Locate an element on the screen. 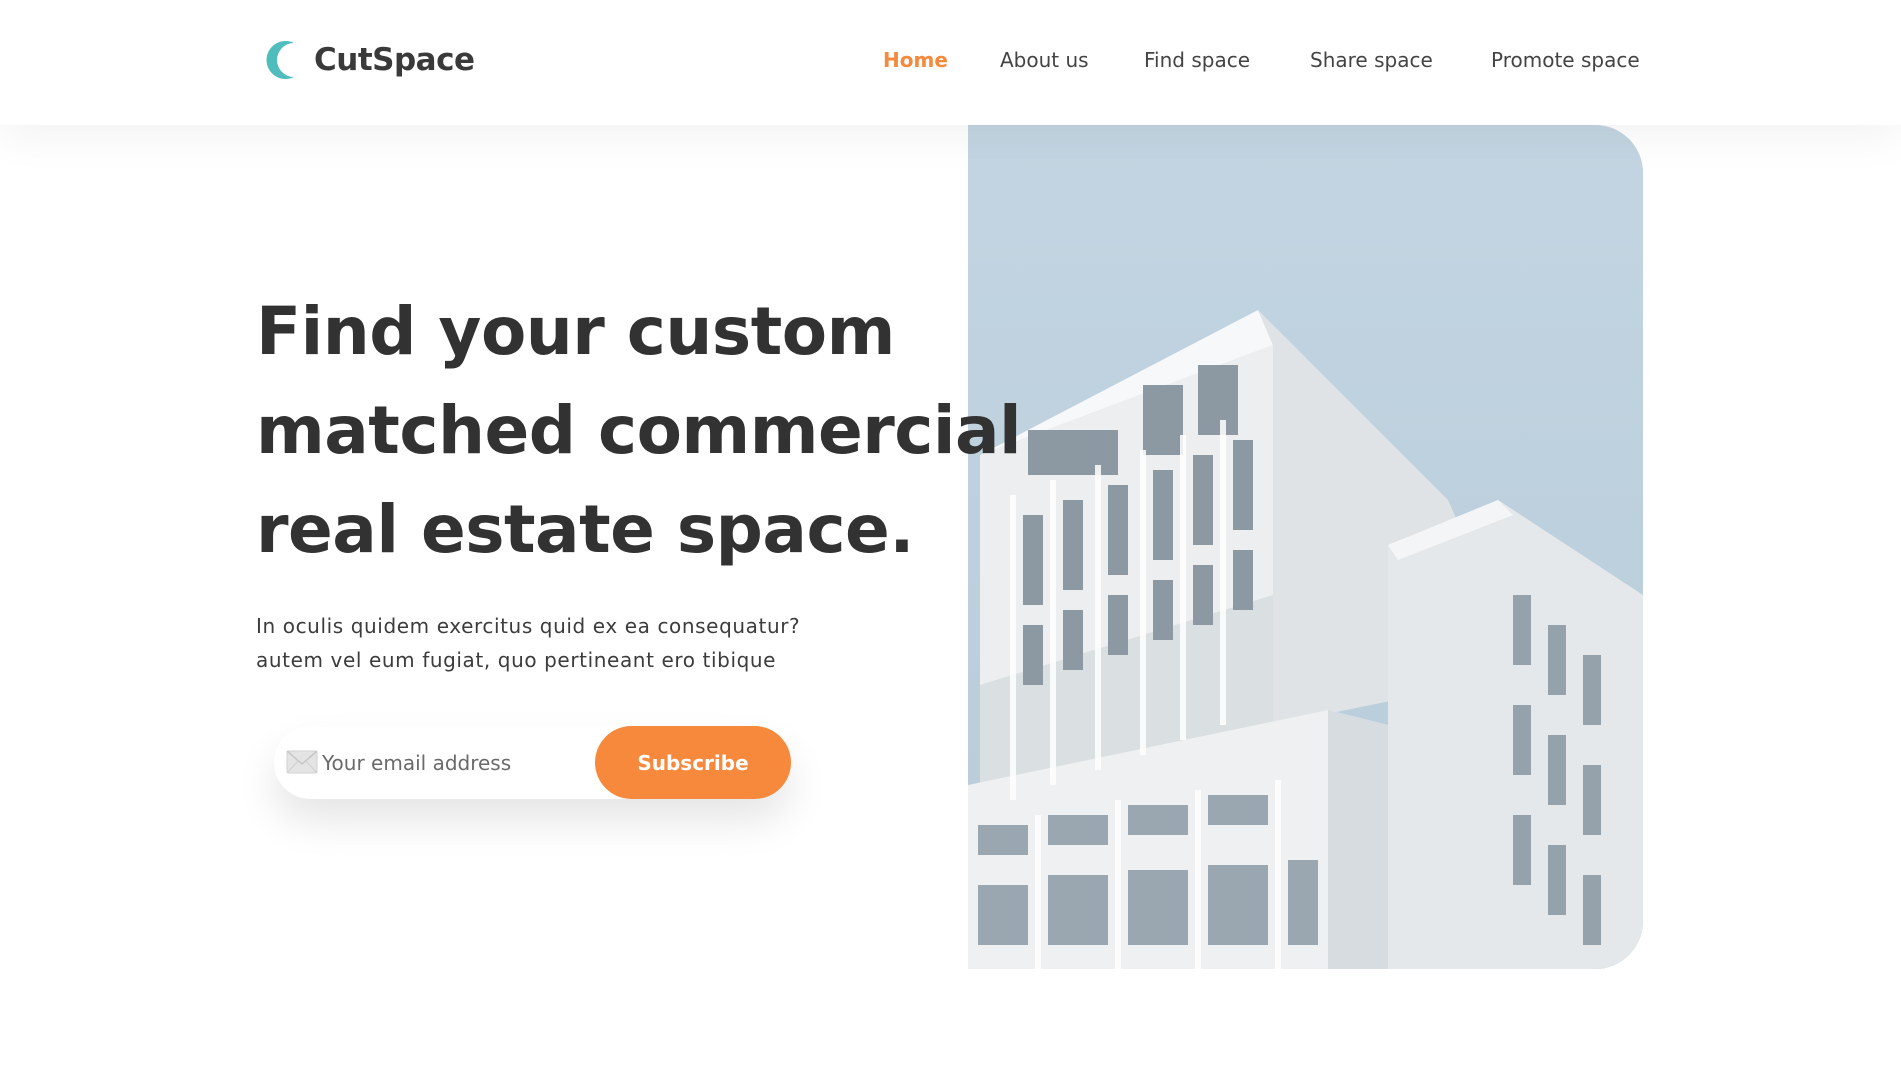 Image resolution: width=1901 pixels, height=1079 pixels. nav-share-space: Share space is located at coordinates (1371, 60).